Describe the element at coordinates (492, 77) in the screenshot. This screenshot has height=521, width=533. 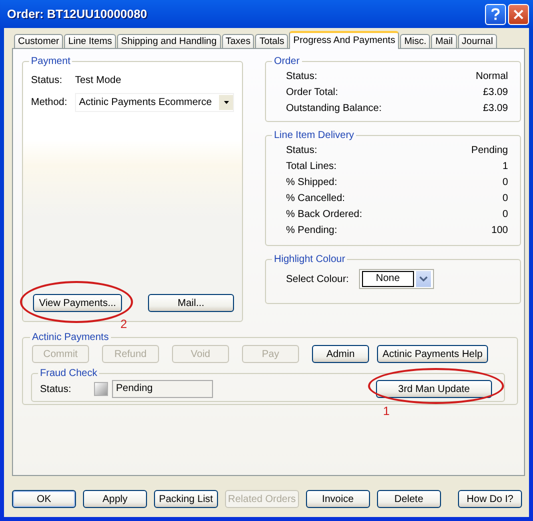
I see `field-value: Normal` at that location.